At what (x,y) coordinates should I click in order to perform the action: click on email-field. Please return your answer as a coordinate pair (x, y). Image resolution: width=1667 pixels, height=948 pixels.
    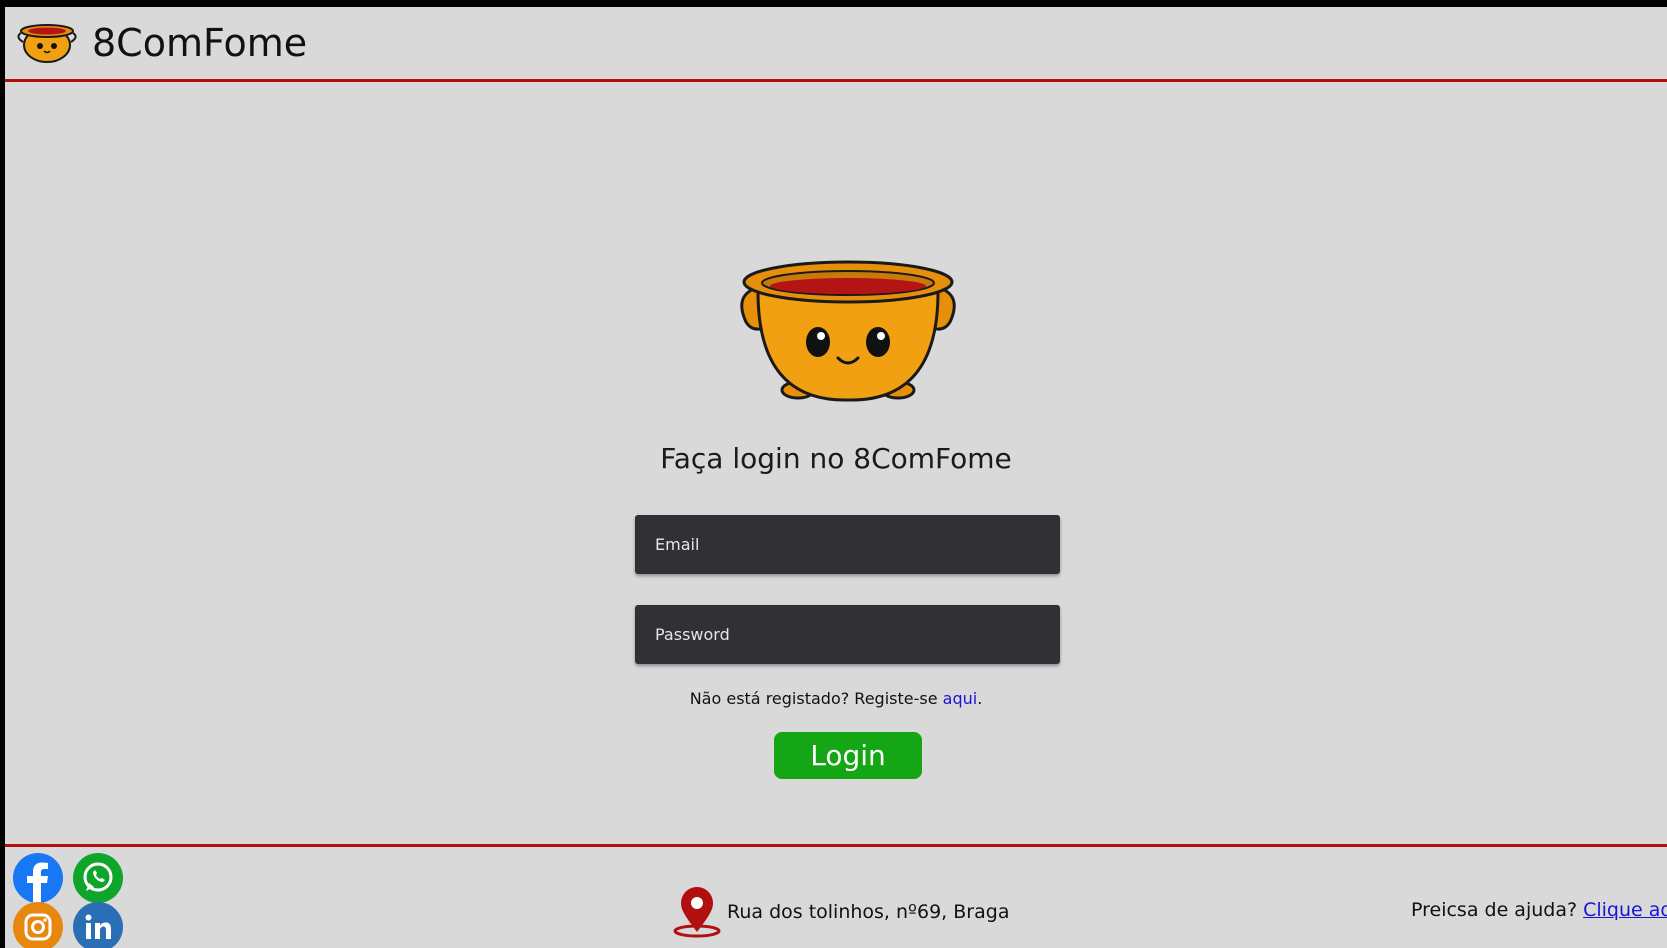
    Looking at the image, I should click on (847, 544).